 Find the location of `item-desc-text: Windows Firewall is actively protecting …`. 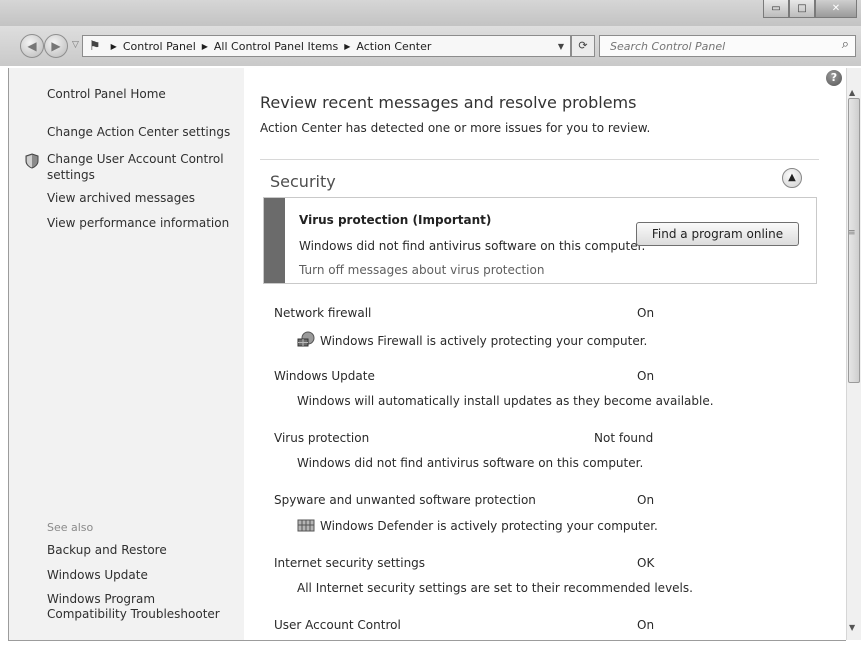

item-desc-text: Windows Firewall is actively protecting … is located at coordinates (484, 341).